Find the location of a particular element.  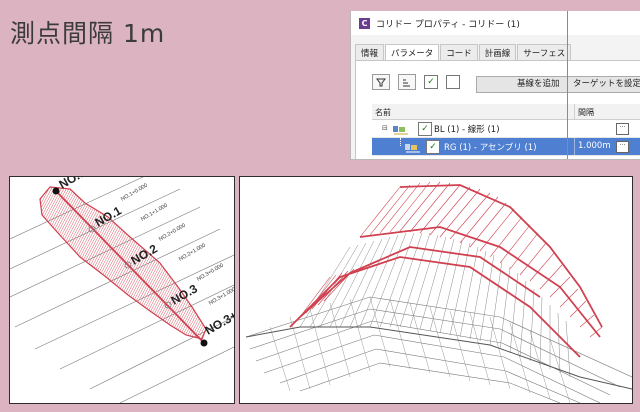

baseline-grid: 名前 間隔 ⊟ ✓ BL (1) - 線形 (1) ··· ✓ RG (1) - is located at coordinates (506, 130).